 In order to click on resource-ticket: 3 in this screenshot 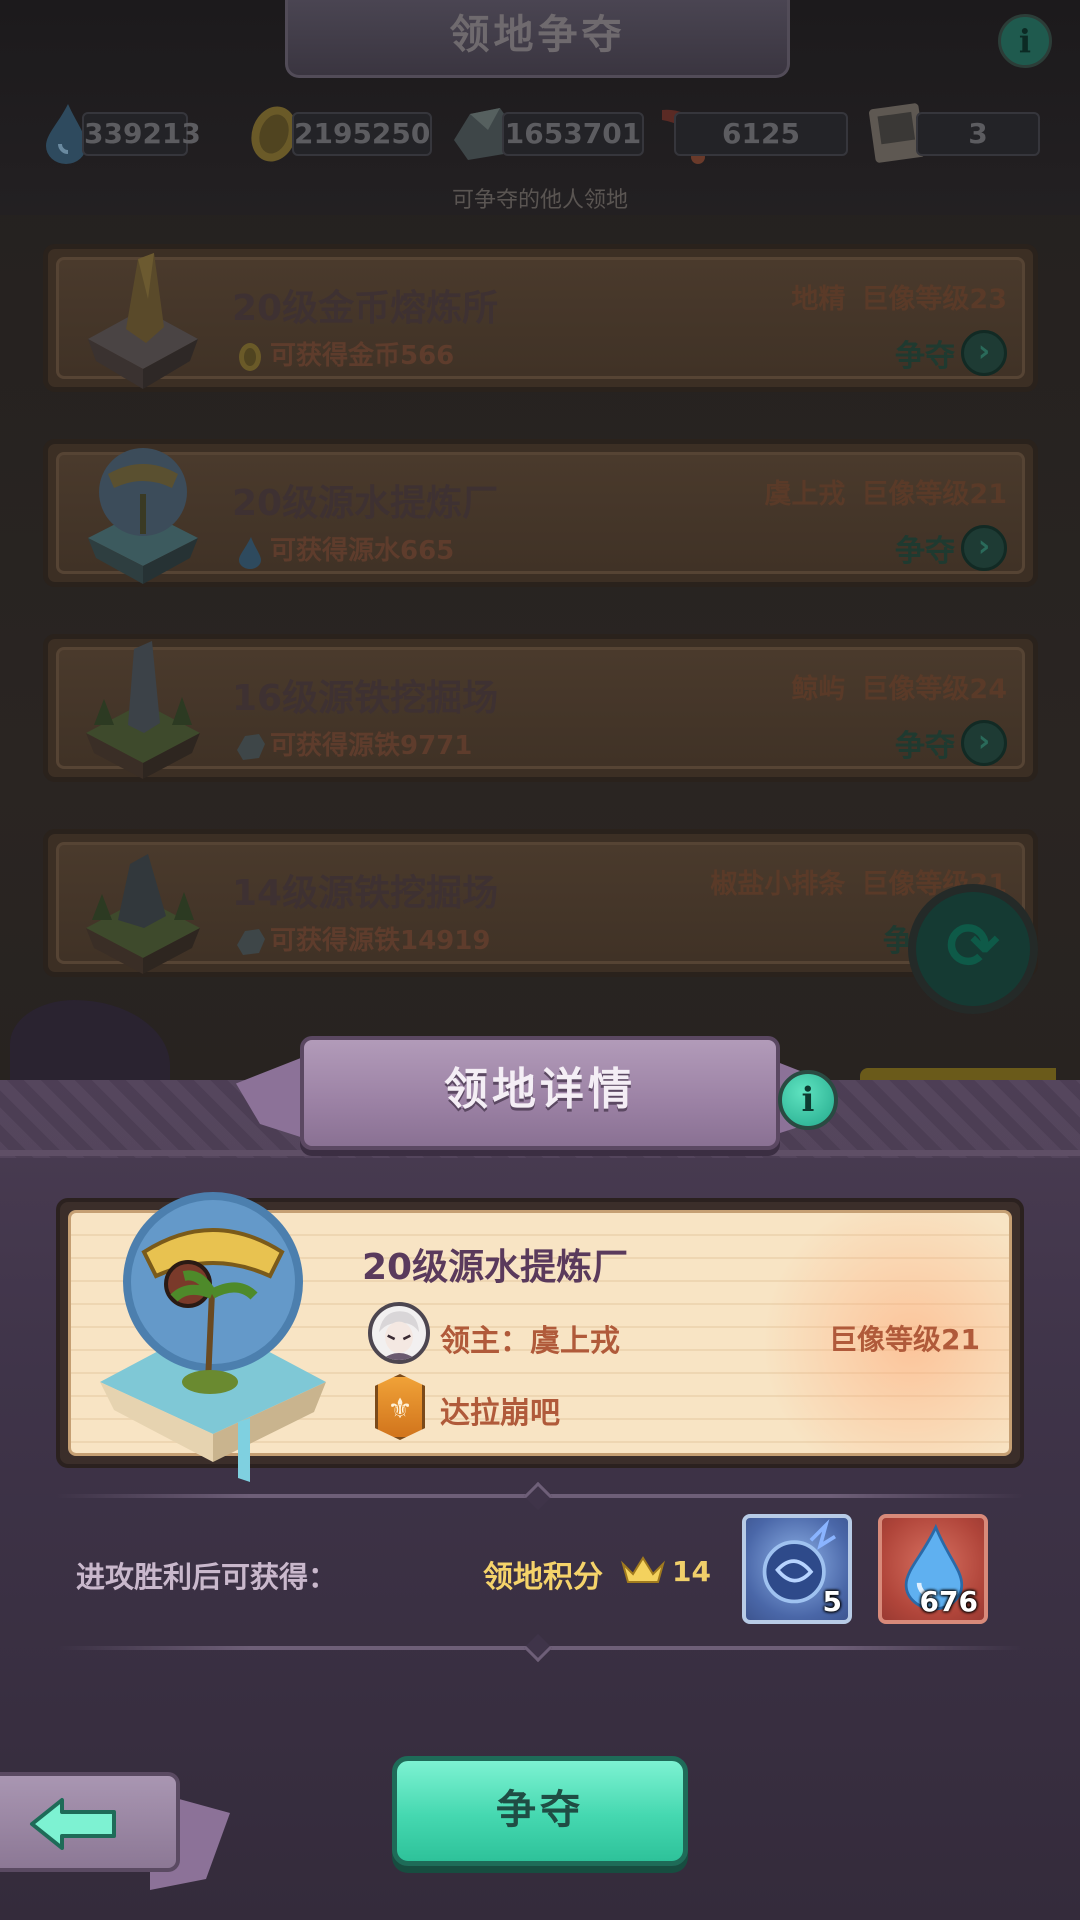, I will do `click(978, 134)`.